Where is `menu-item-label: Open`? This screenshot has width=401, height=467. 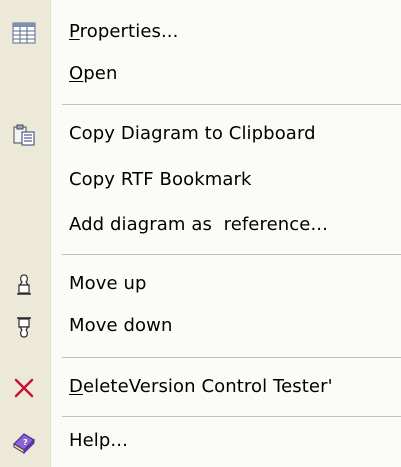 menu-item-label: Open is located at coordinates (93, 73).